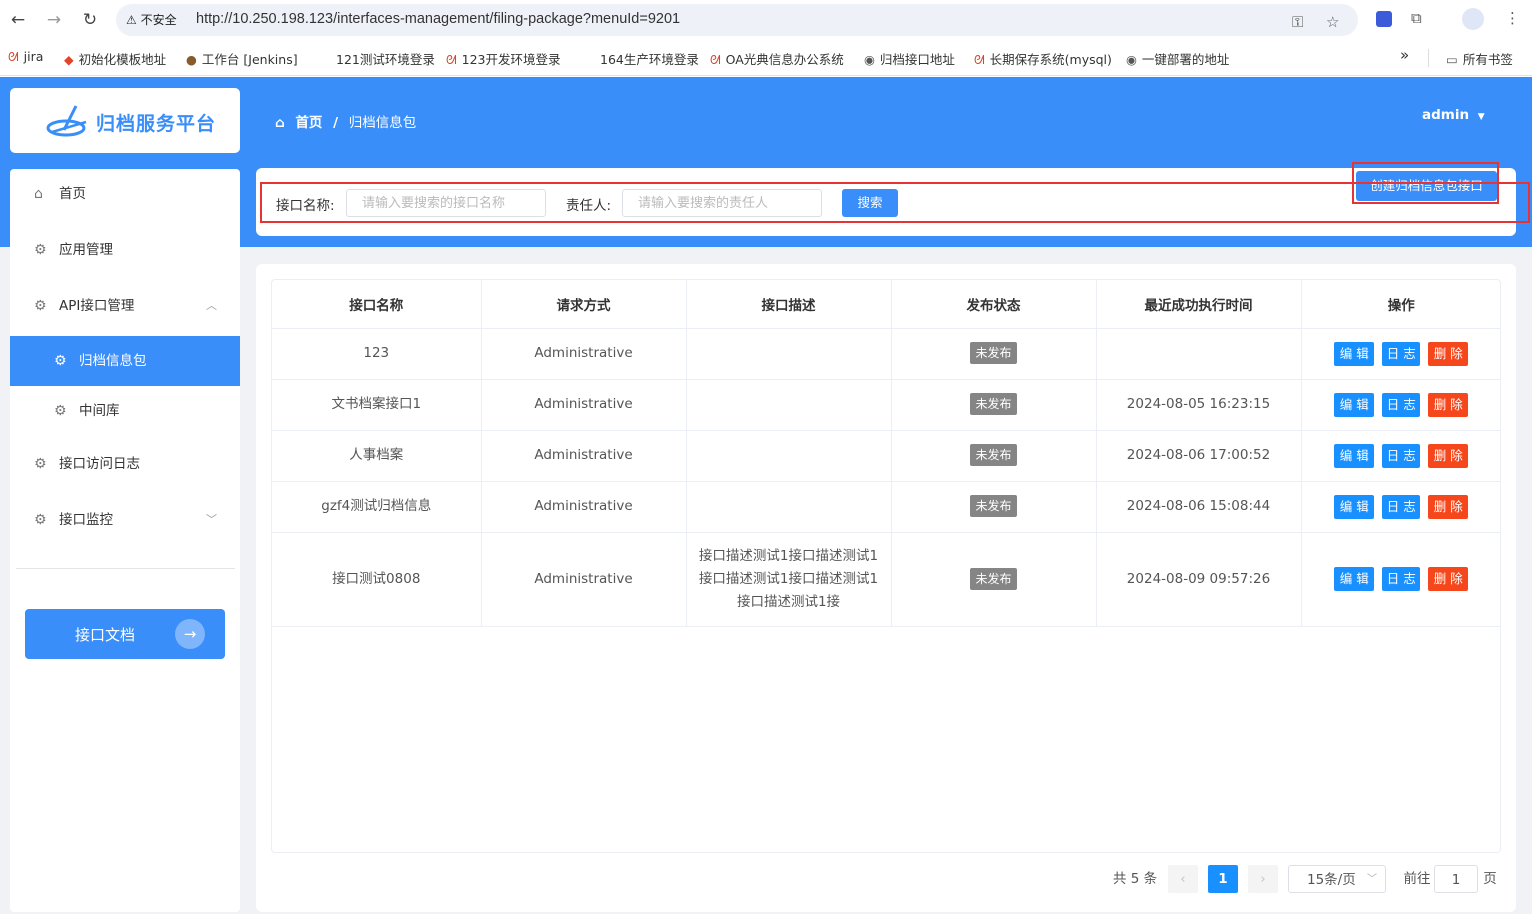 The height and width of the screenshot is (914, 1532). I want to click on extension-icon, so click(1384, 19).